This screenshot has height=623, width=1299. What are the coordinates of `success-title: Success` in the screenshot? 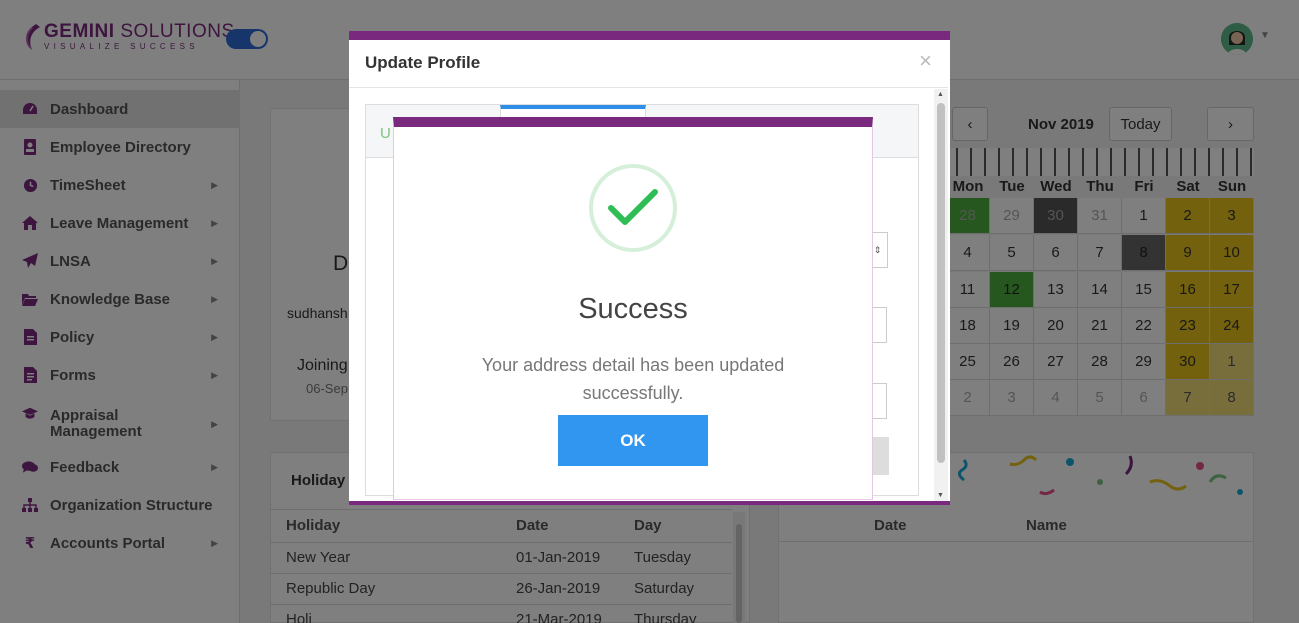 It's located at (633, 309).